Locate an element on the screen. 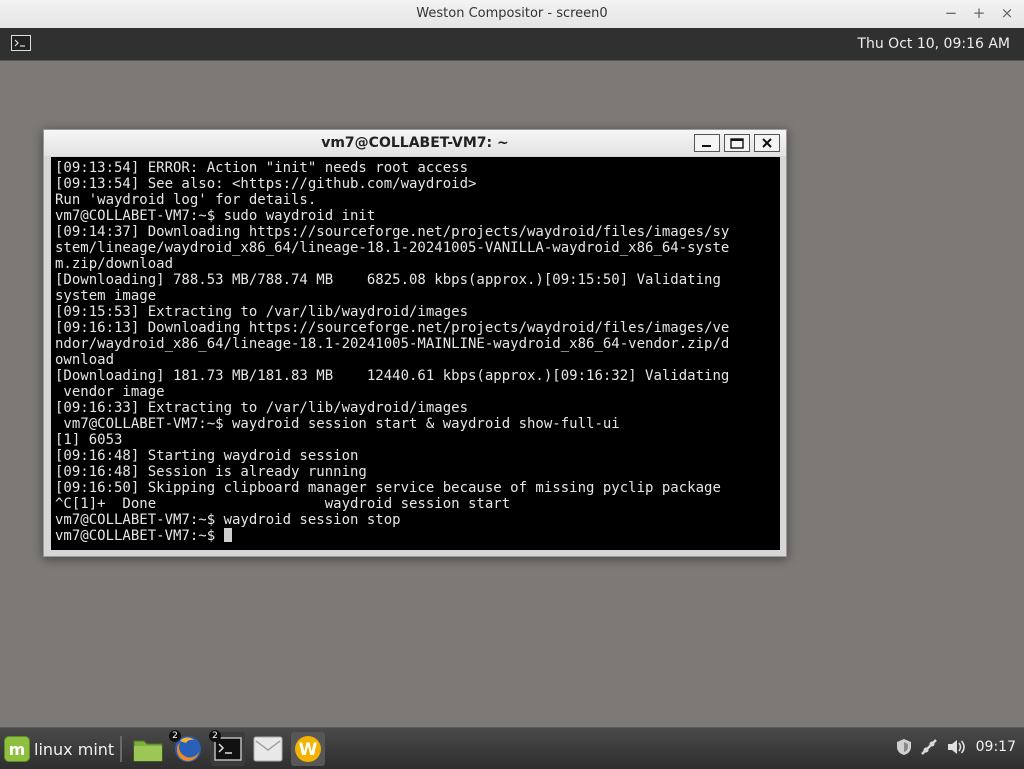 This screenshot has width=1024, height=769. weston-window-titlebar: Weston Compositor - screen0 − + × is located at coordinates (512, 14).